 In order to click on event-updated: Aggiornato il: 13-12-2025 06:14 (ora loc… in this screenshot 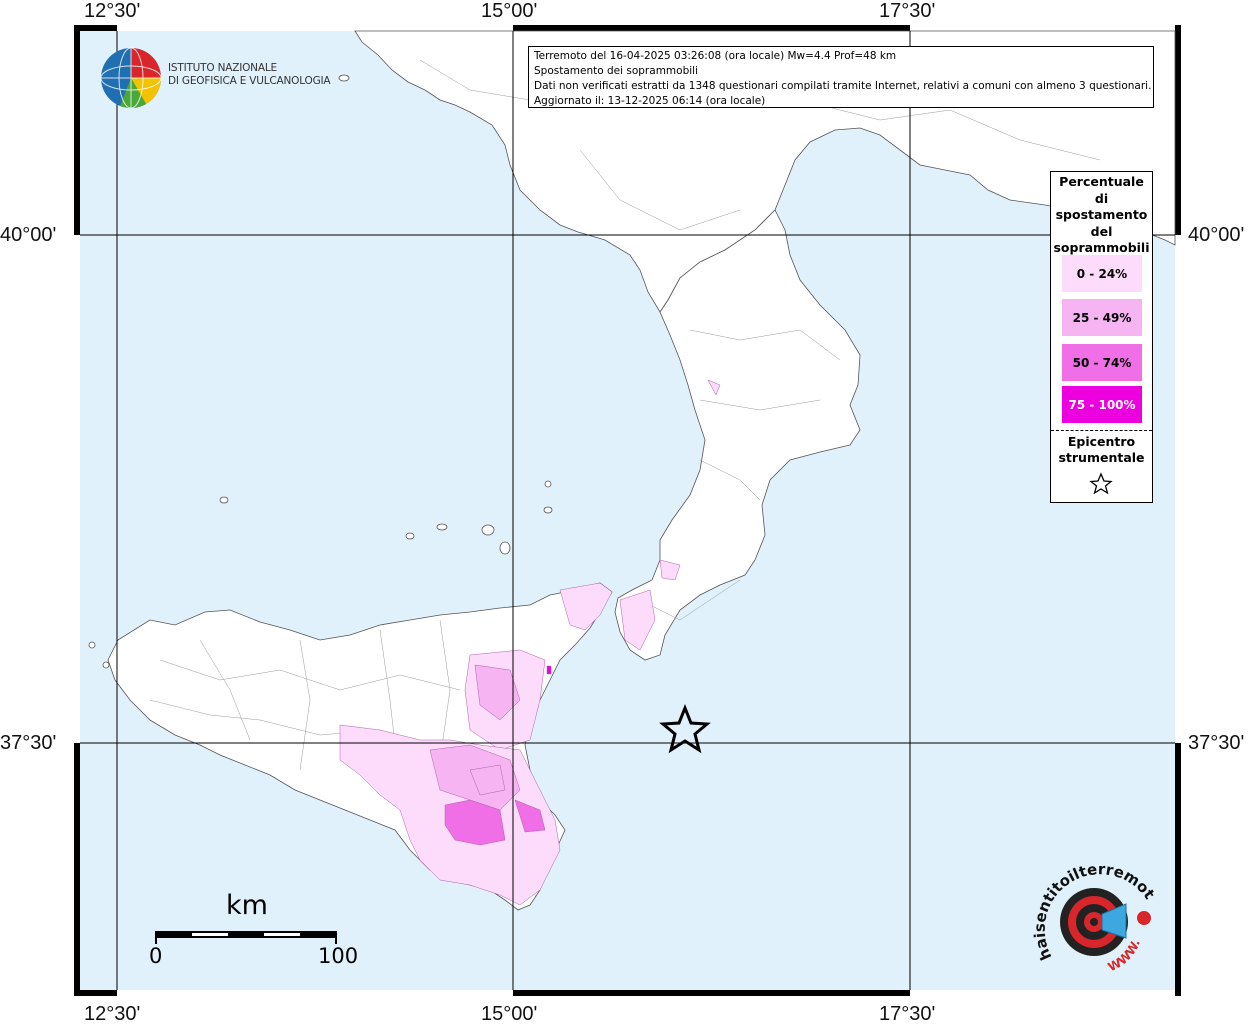, I will do `click(650, 101)`.